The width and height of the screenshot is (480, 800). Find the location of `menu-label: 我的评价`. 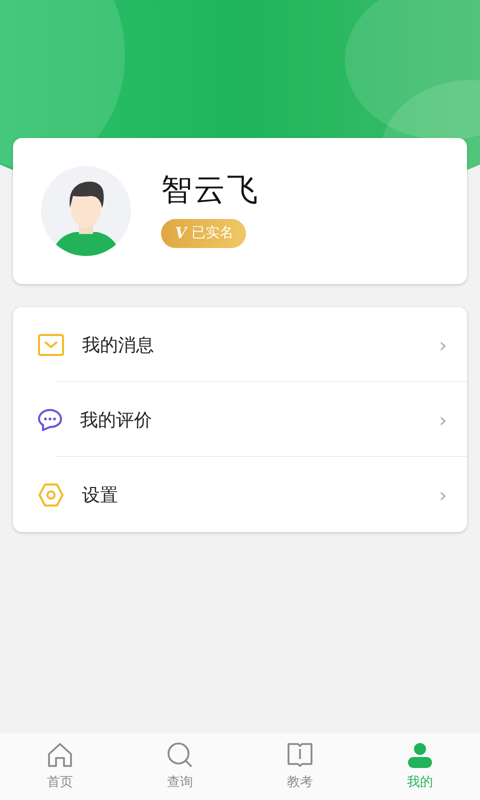

menu-label: 我的评价 is located at coordinates (116, 420).